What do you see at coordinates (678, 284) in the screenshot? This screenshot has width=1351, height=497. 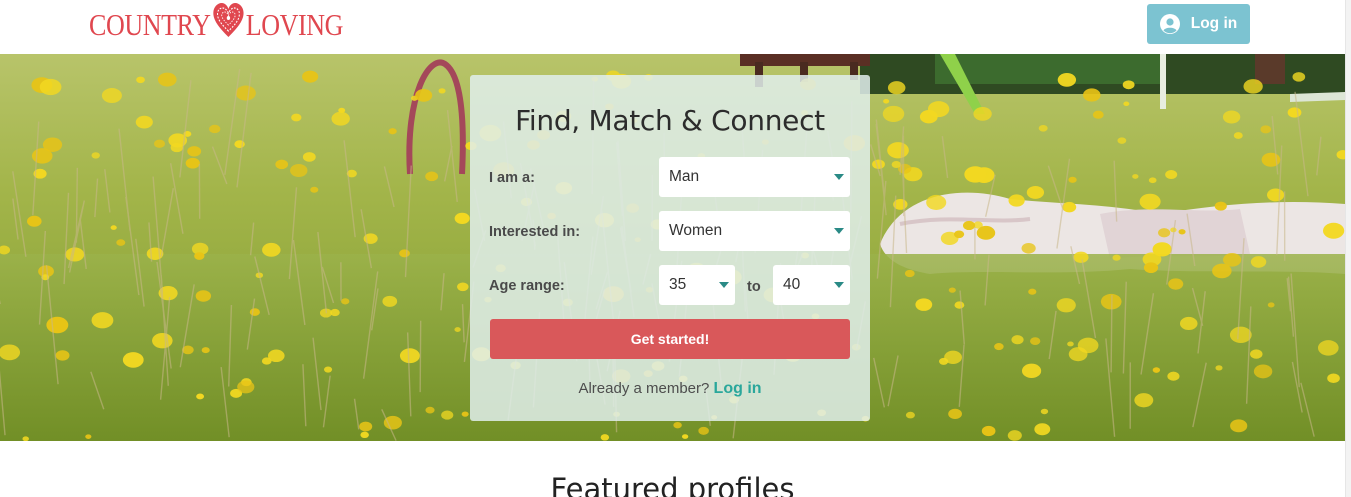 I see `age-from-value: 35` at bounding box center [678, 284].